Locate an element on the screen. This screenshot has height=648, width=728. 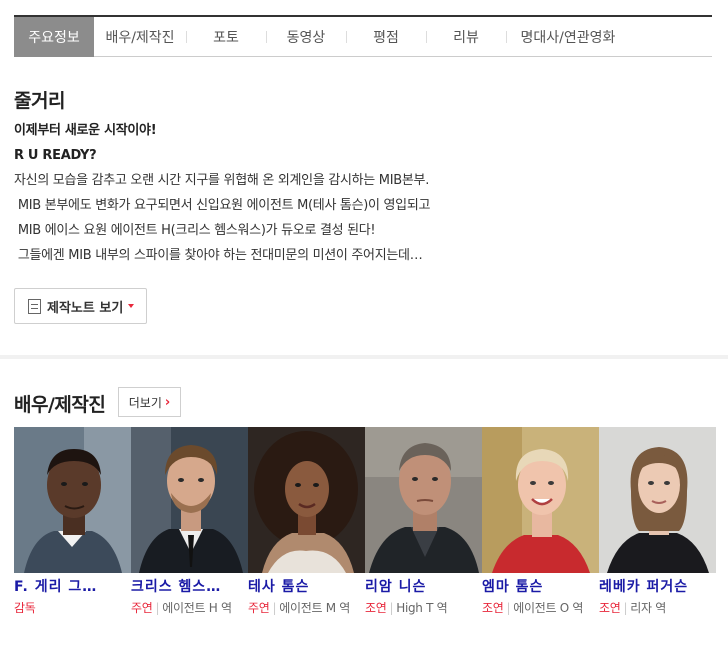
tab-bar: 주요정보 배우/제작진 포토 동영상 평점 리뷰 명대사/연관영화 is located at coordinates (363, 36).